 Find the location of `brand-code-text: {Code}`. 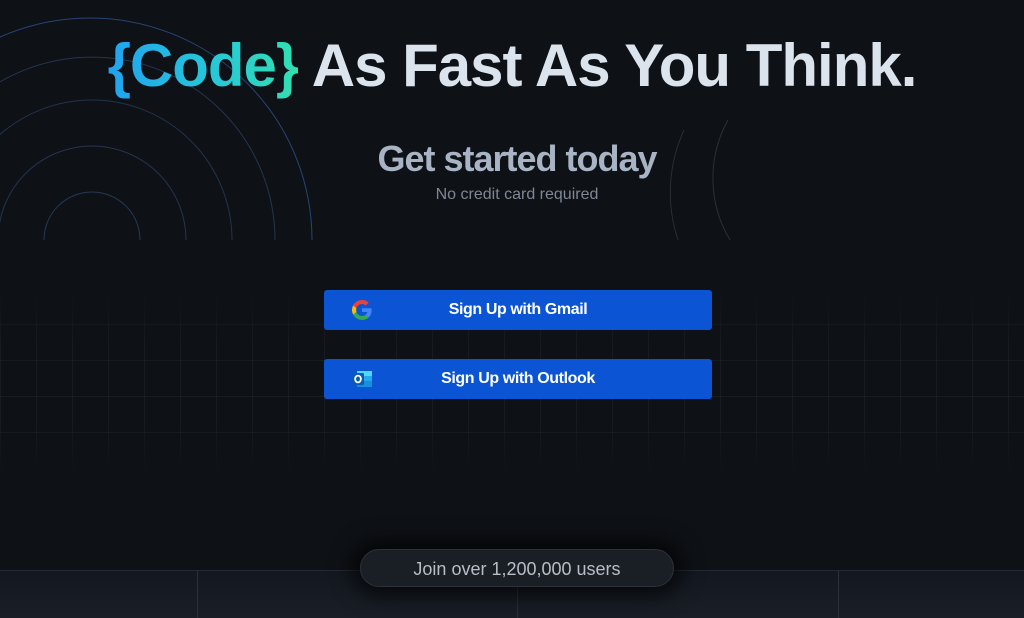

brand-code-text: {Code} is located at coordinates (203, 65).